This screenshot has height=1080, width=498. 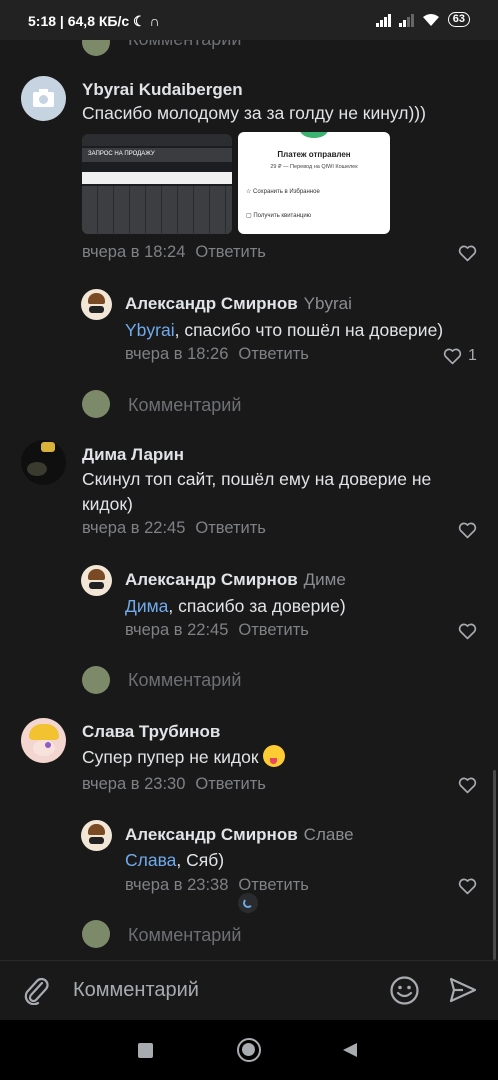 I want to click on reply-meta: вчера в 18:26 Ответить, so click(x=217, y=354).